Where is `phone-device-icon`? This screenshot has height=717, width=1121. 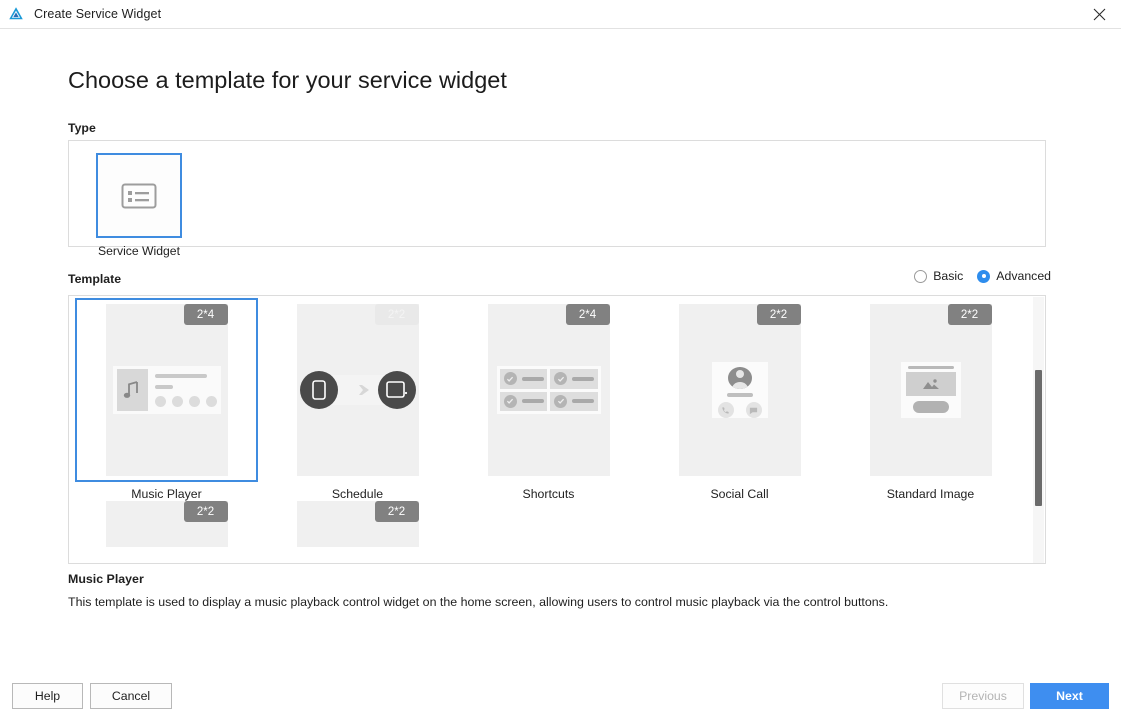 phone-device-icon is located at coordinates (318, 390).